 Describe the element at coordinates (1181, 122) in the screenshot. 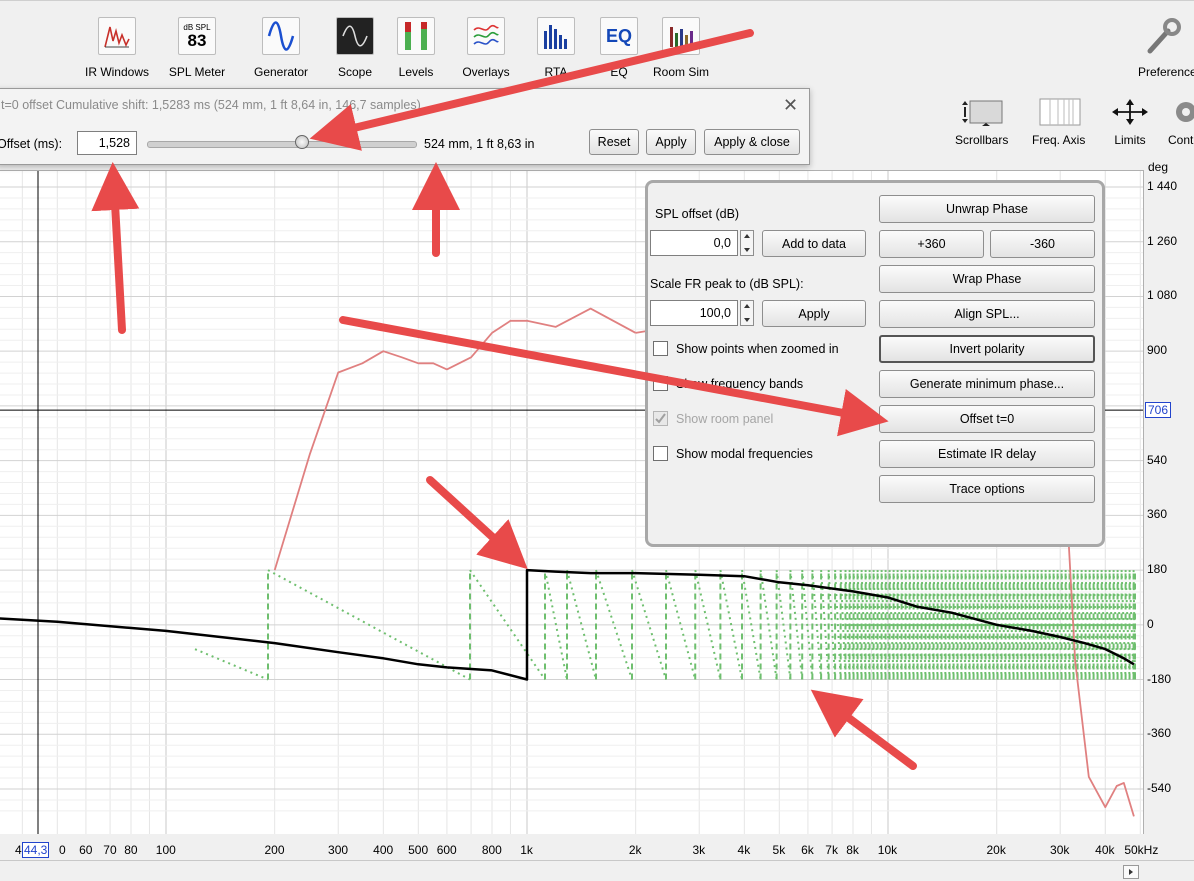

I see `controls-button: Controls` at that location.